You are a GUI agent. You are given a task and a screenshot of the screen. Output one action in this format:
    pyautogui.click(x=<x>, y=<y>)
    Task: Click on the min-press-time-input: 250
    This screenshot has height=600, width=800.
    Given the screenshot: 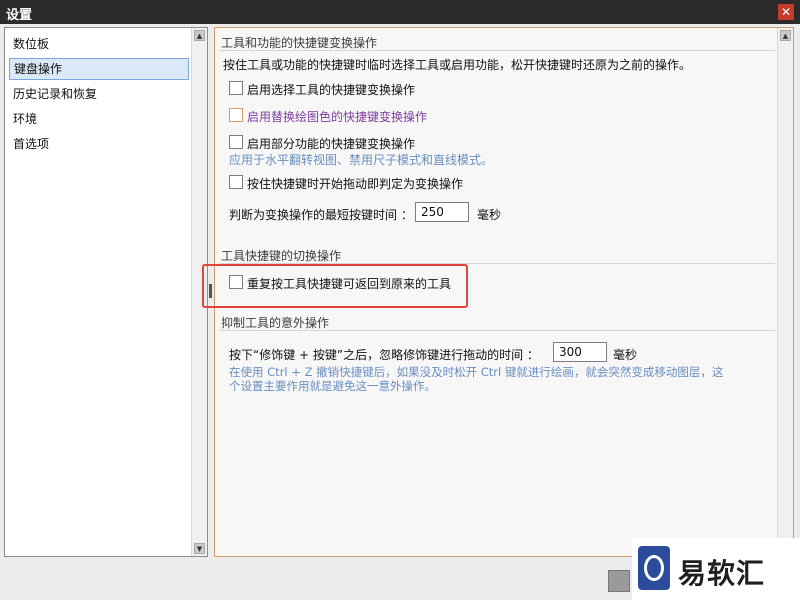 What is the action you would take?
    pyautogui.click(x=442, y=212)
    